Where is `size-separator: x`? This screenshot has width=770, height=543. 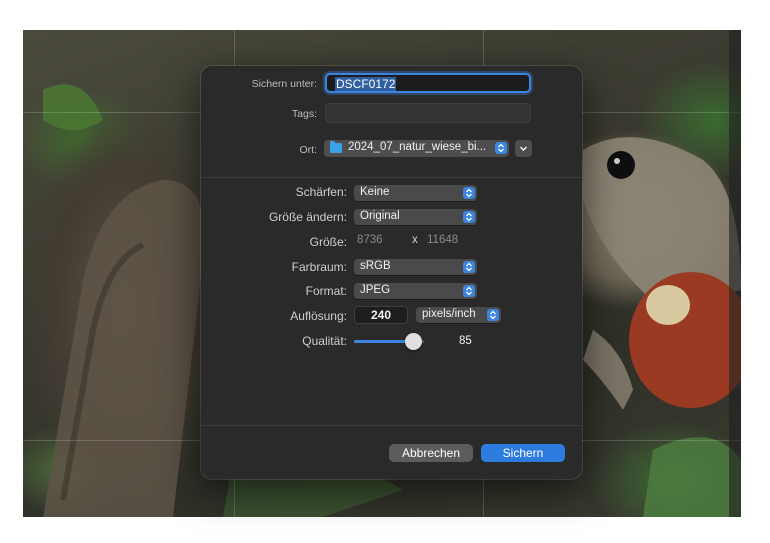 size-separator: x is located at coordinates (415, 240).